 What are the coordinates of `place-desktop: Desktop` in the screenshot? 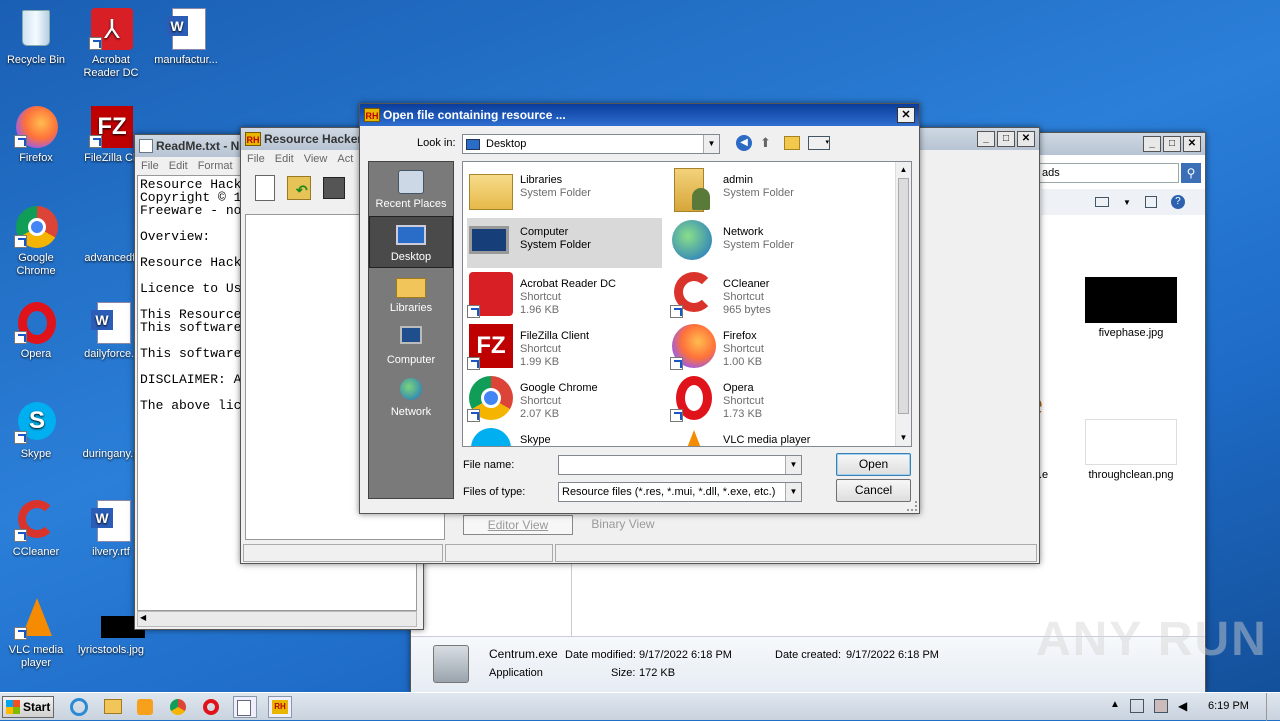 It's located at (411, 242).